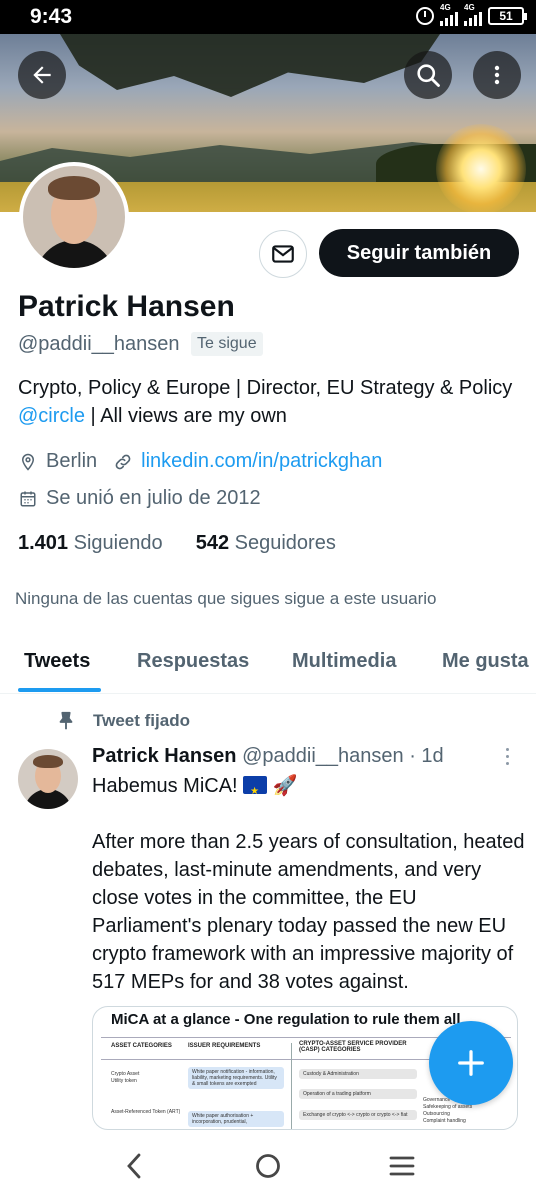 The height and width of the screenshot is (1200, 536). Describe the element at coordinates (268, 17) in the screenshot. I see `status-bar: 9:43 4G 4G 51` at that location.